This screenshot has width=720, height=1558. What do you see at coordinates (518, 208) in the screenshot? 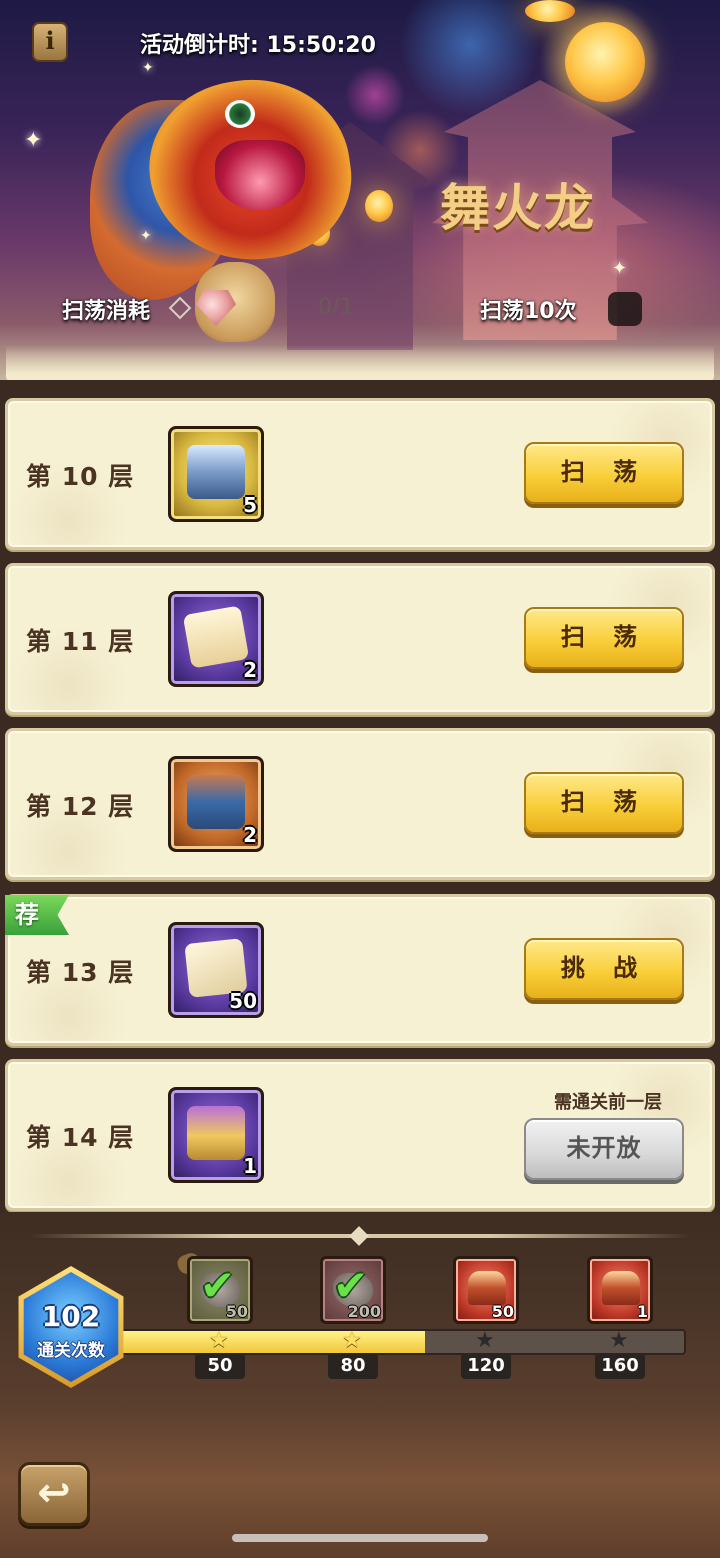
I see `event-title: 舞火龙` at bounding box center [518, 208].